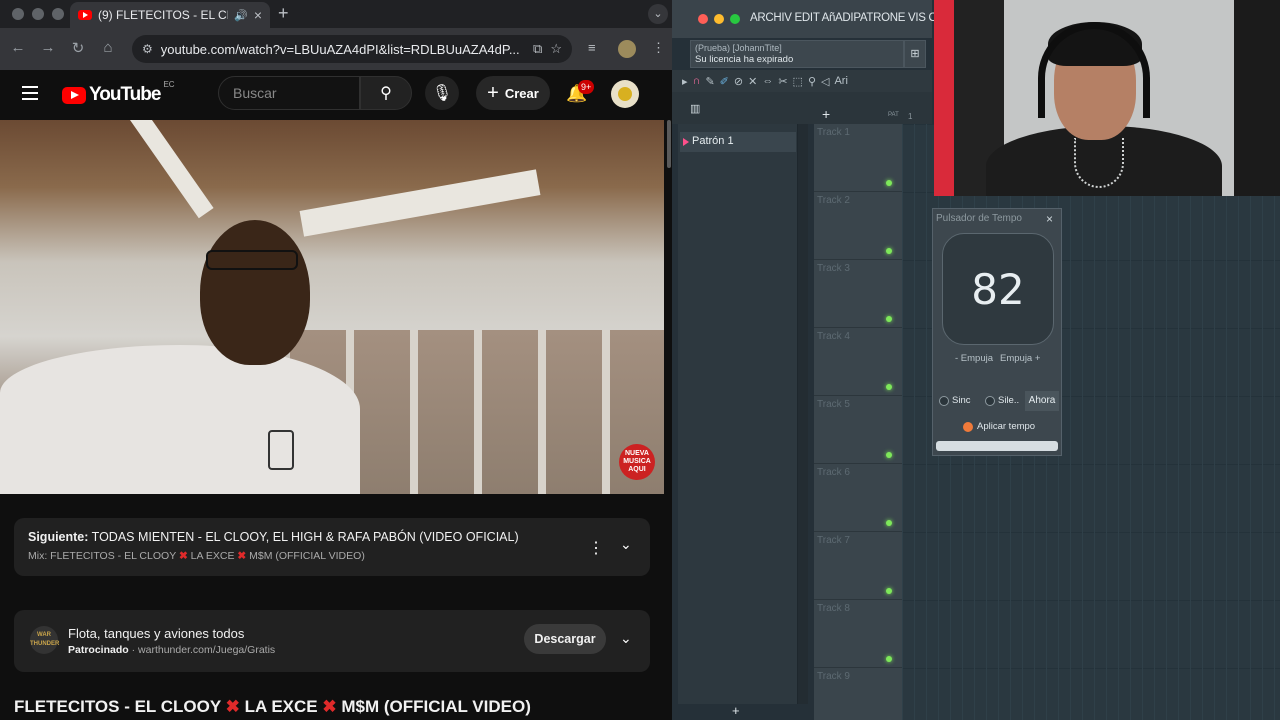 The height and width of the screenshot is (720, 1280). What do you see at coordinates (658, 14) in the screenshot?
I see `tab-search-button: ⌄` at bounding box center [658, 14].